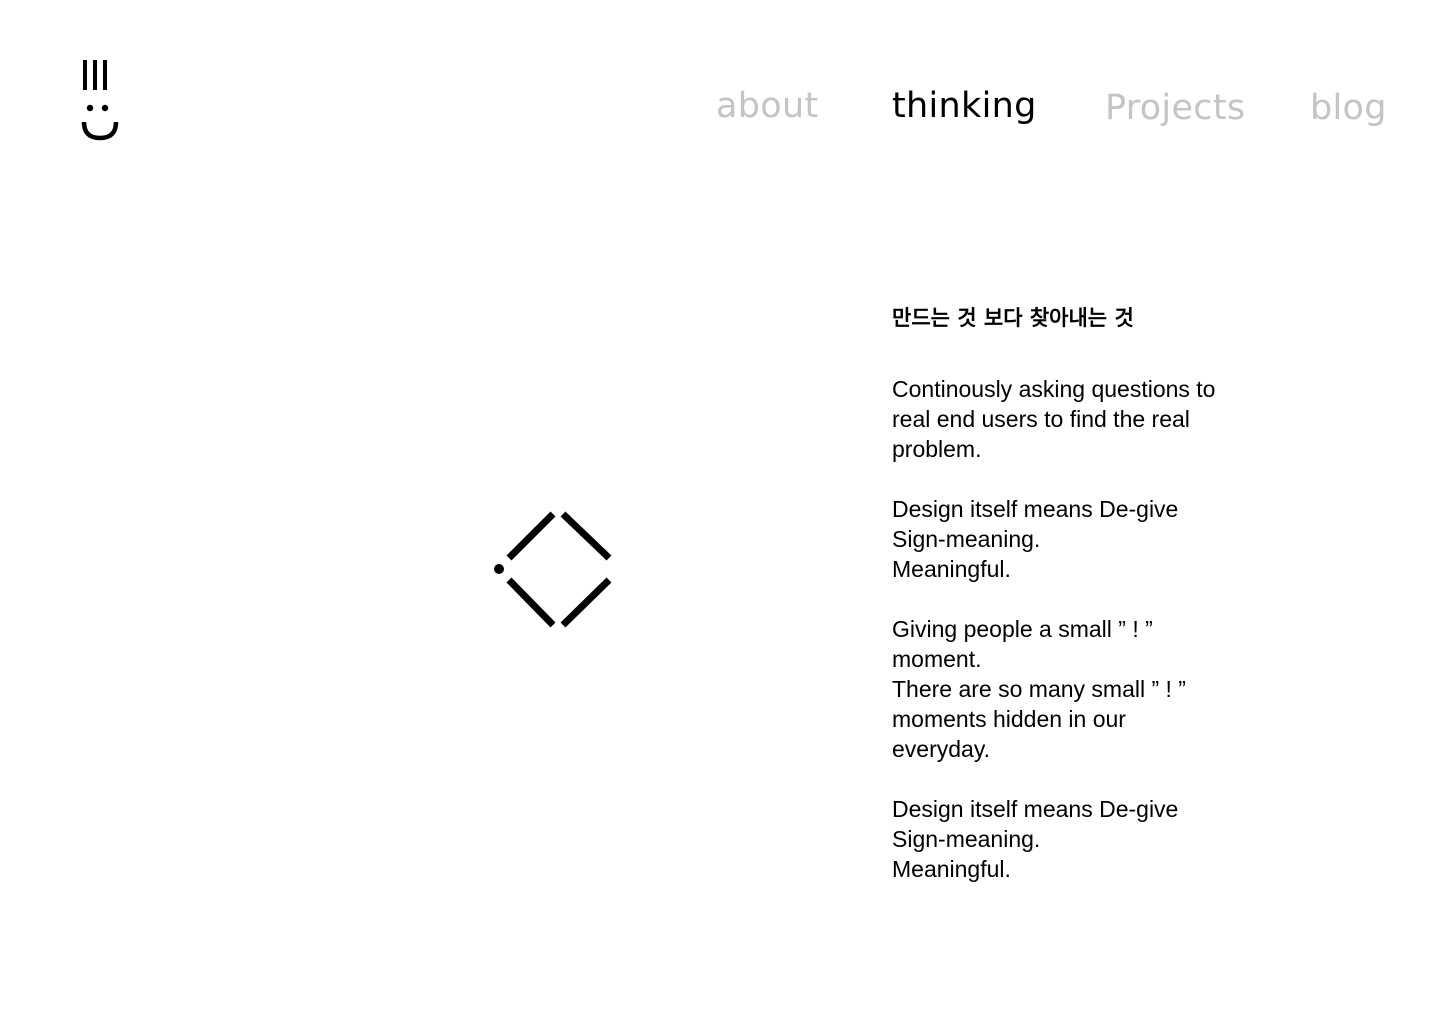 The height and width of the screenshot is (1024, 1440). What do you see at coordinates (1054, 389) in the screenshot?
I see `paragraph-line: Continously asking questions to` at bounding box center [1054, 389].